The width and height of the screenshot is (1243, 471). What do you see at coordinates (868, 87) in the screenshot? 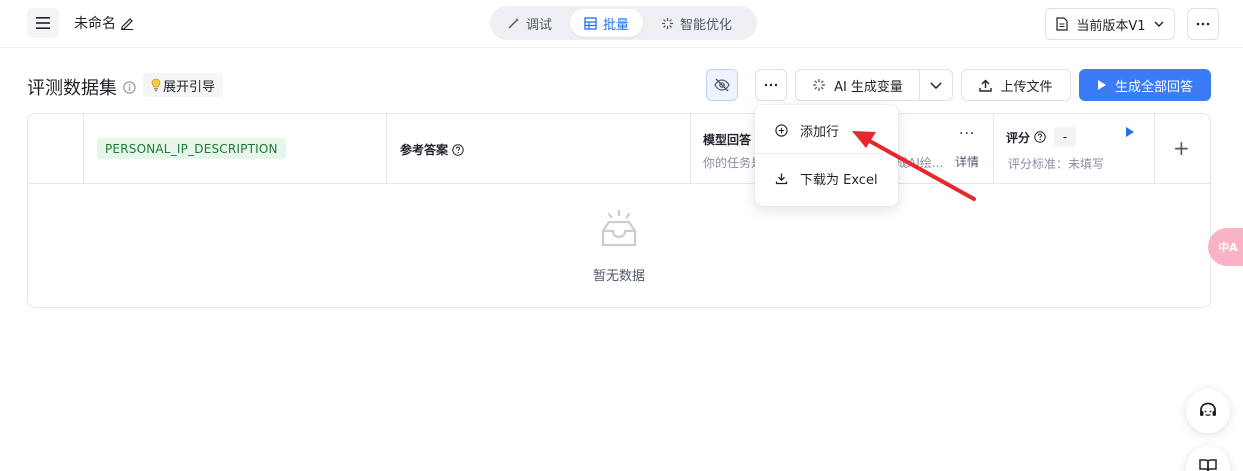
I see `ai-generate-label: AI 生成变量` at bounding box center [868, 87].